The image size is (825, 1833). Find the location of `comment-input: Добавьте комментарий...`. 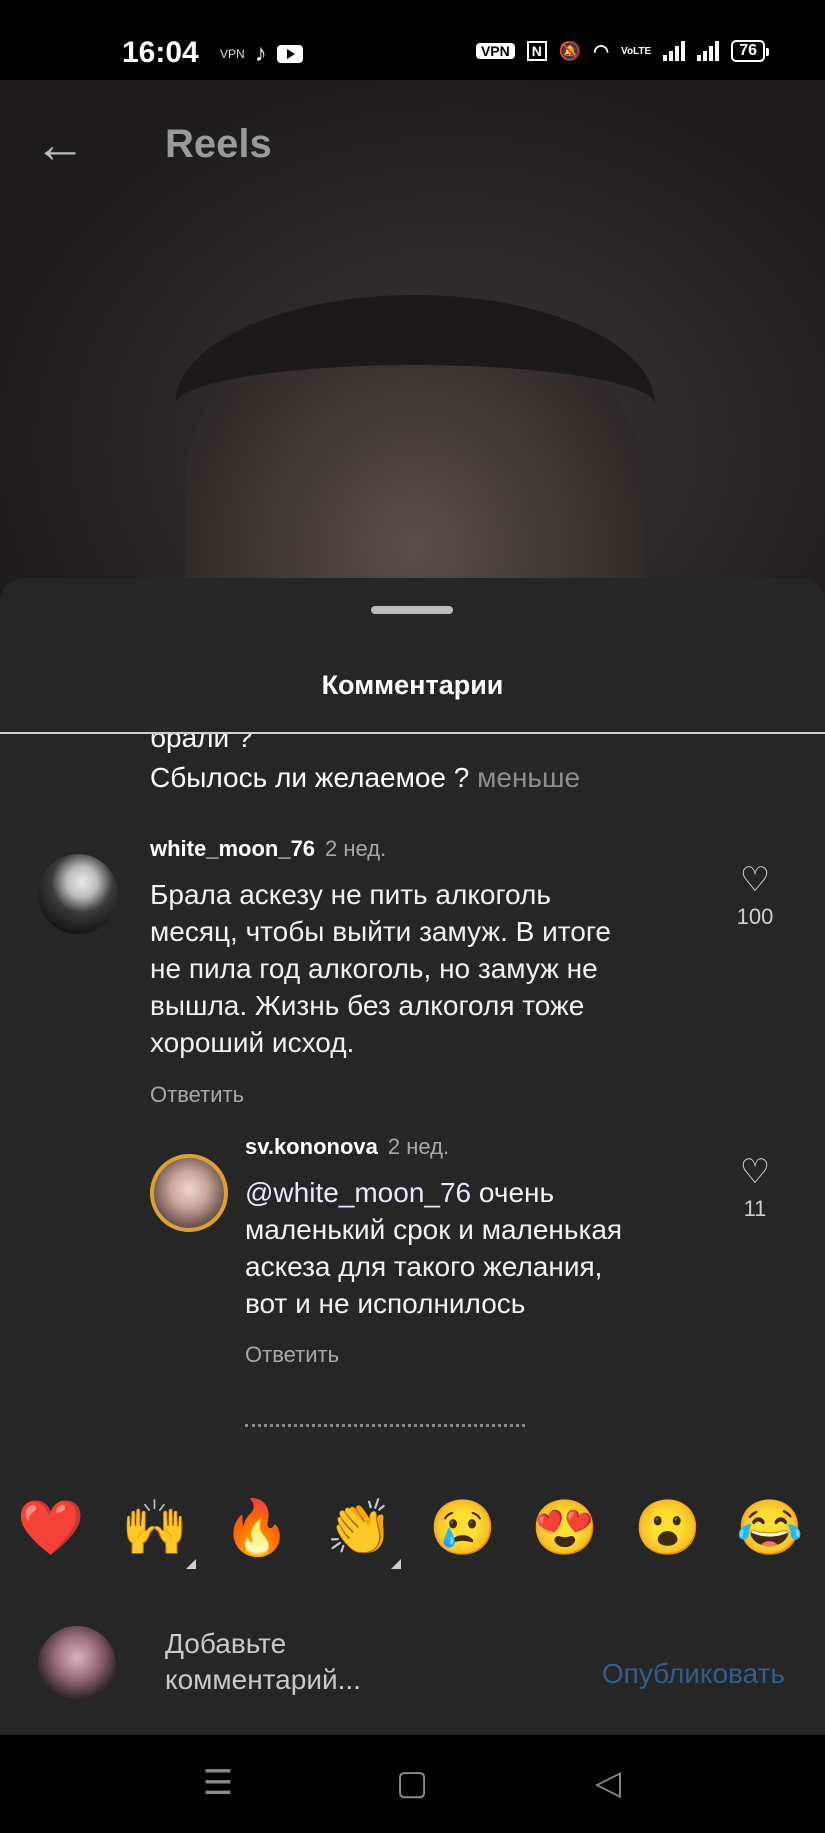

comment-input: Добавьте комментарий... is located at coordinates (295, 1662).